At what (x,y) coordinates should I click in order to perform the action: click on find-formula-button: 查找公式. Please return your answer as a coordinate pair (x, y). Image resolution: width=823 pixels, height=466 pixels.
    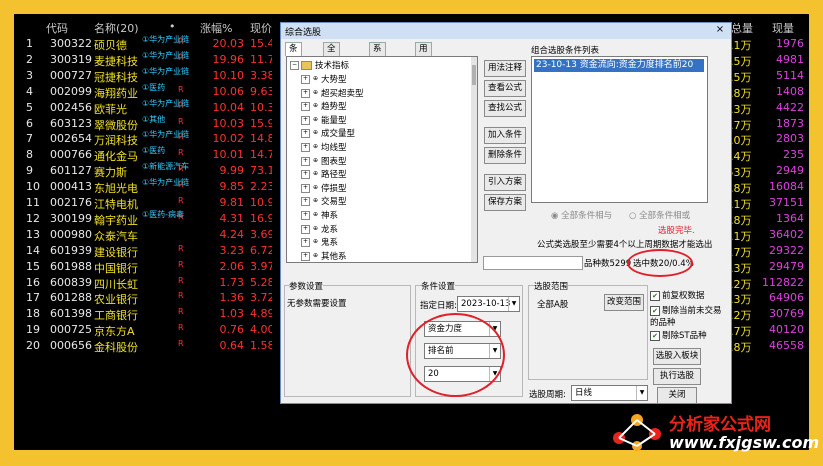
    Looking at the image, I should click on (505, 108).